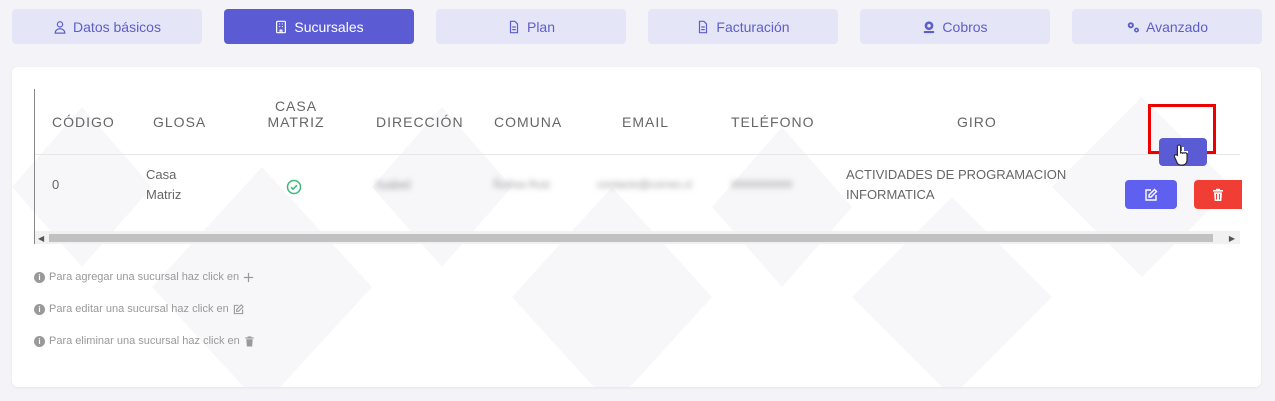  I want to click on help-add: i Para agregar una sucursal haz click en, so click(144, 277).